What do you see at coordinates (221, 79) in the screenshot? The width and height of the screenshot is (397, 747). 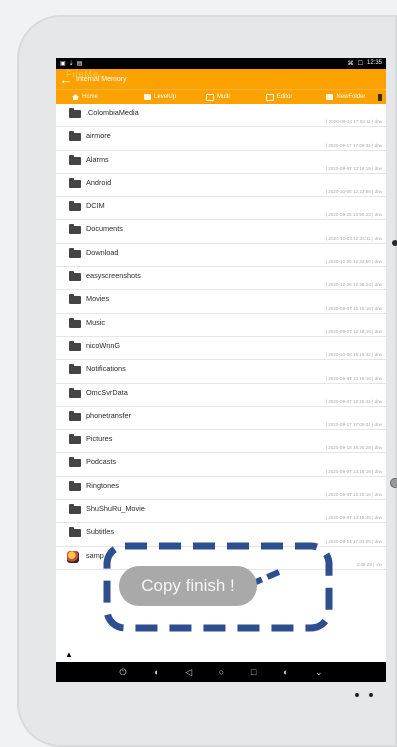 I see `app-bar: FileMe… ← Internal Memory` at bounding box center [221, 79].